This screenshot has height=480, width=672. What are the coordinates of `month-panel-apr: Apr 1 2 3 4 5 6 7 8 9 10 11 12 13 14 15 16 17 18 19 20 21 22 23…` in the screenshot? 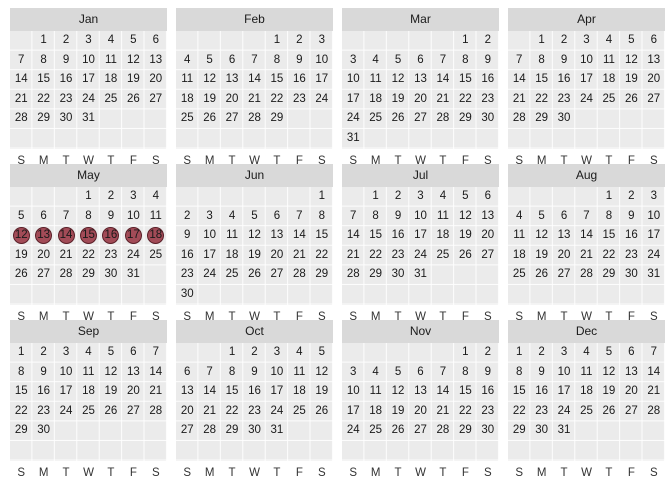 It's located at (586, 78).